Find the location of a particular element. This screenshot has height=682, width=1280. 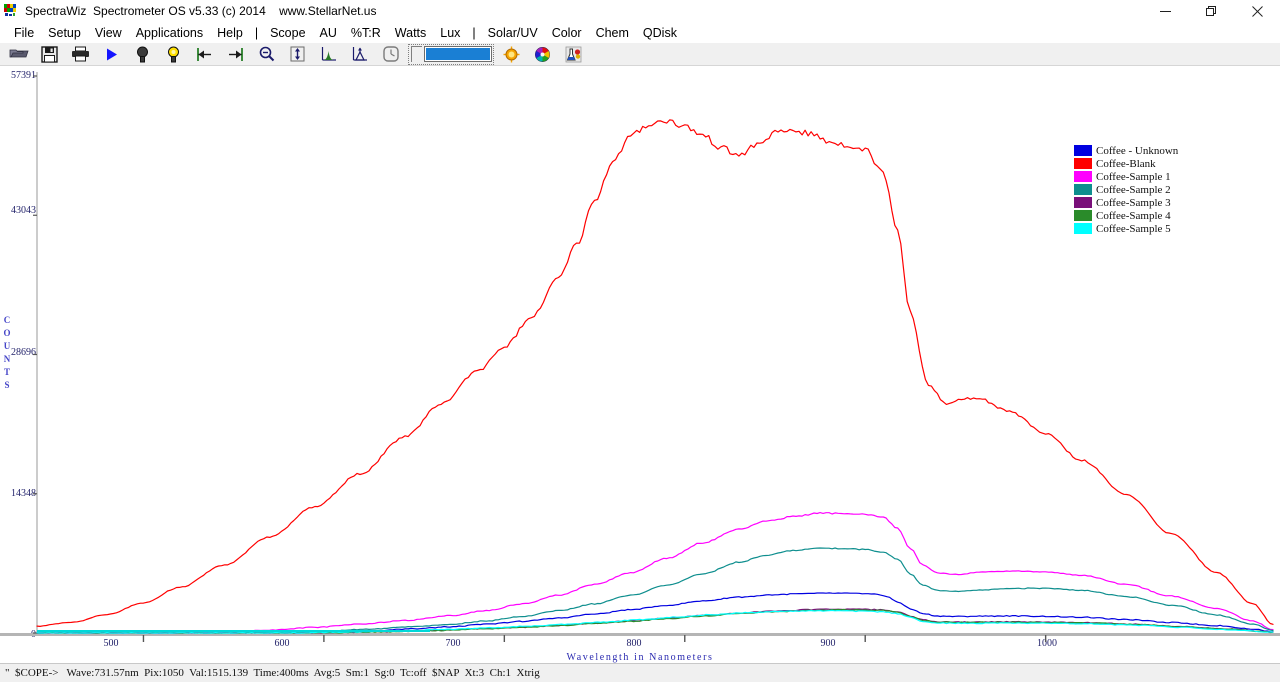

chemistry-button is located at coordinates (573, 54).